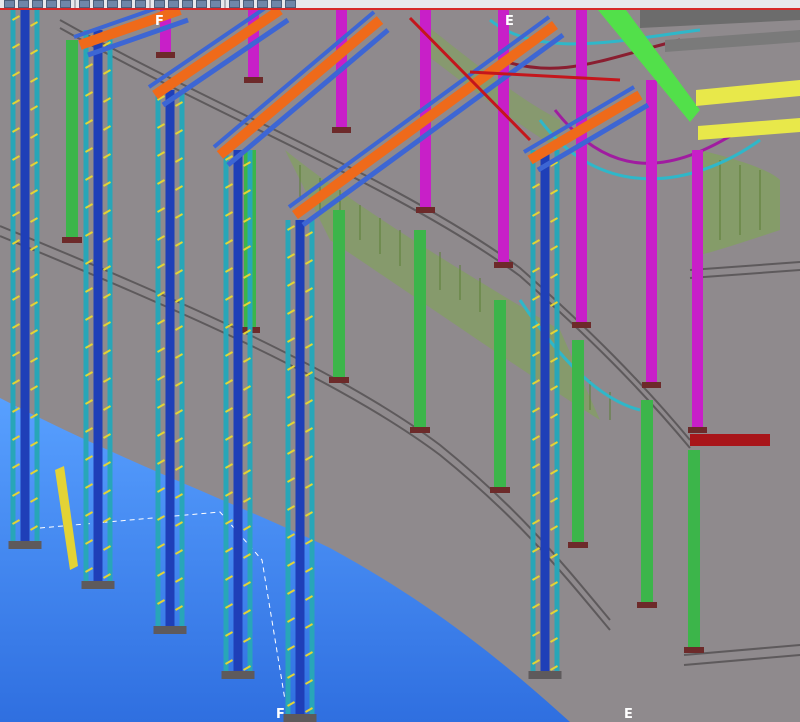  What do you see at coordinates (509, 21) in the screenshot?
I see `grid-label-e-top: E` at bounding box center [509, 21].